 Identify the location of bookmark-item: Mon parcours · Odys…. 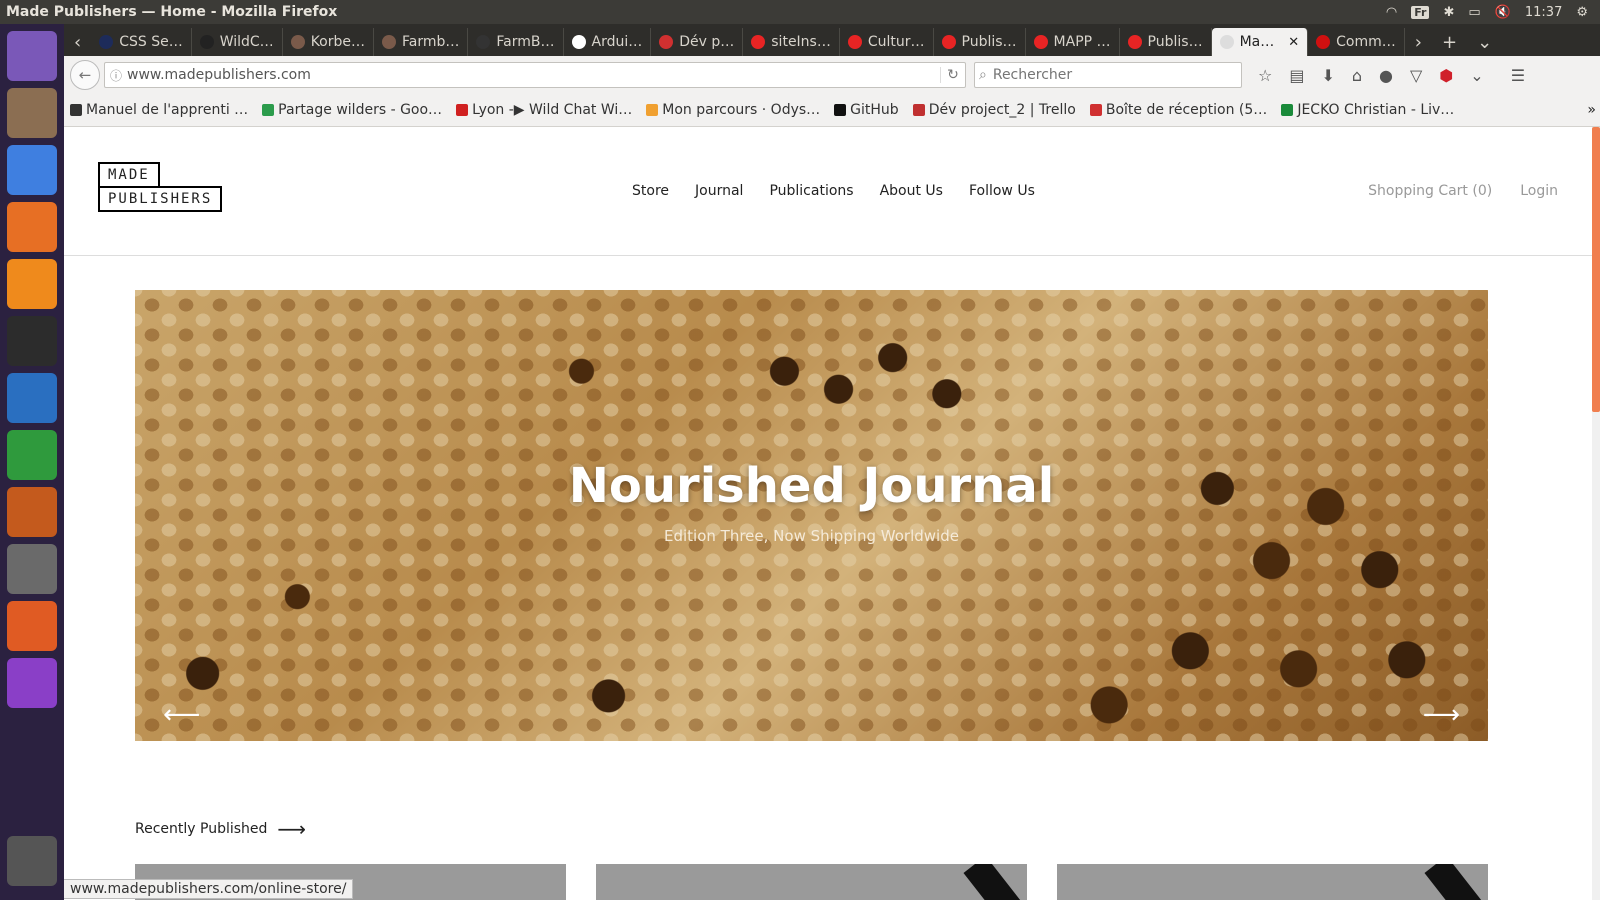
(733, 110).